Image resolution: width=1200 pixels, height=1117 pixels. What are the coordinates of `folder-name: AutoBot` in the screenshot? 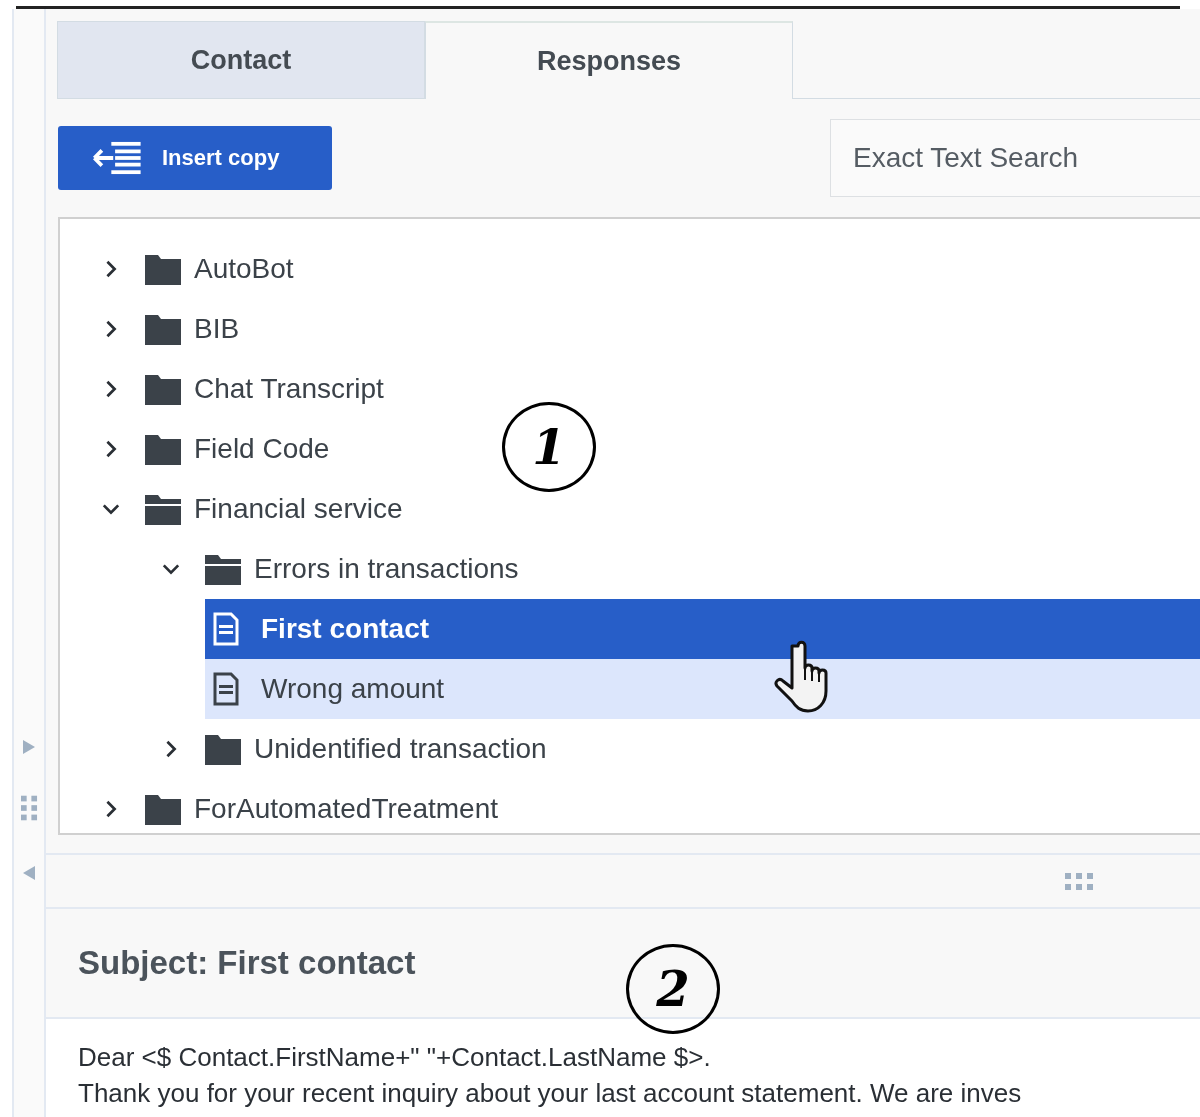 It's located at (244, 269).